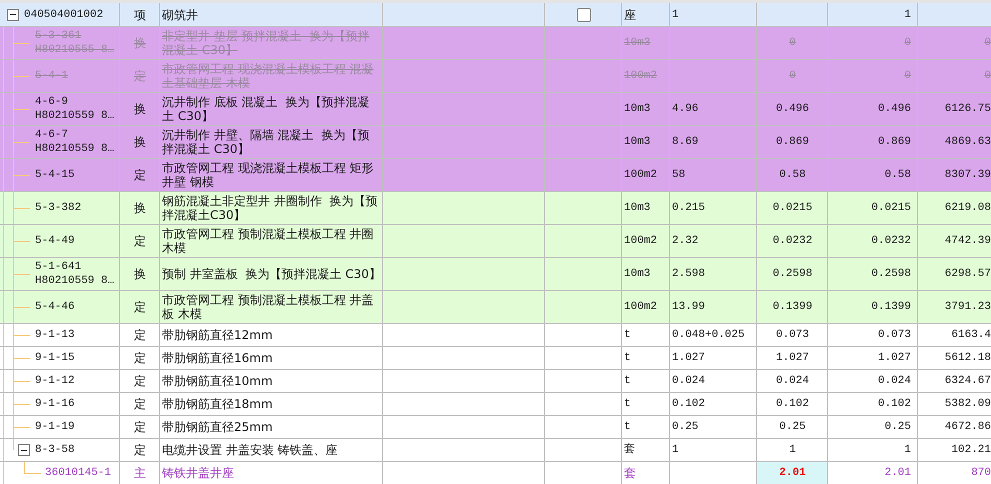 The height and width of the screenshot is (484, 991). What do you see at coordinates (891, 208) in the screenshot?
I see `quantity-text: 0.0215` at bounding box center [891, 208].